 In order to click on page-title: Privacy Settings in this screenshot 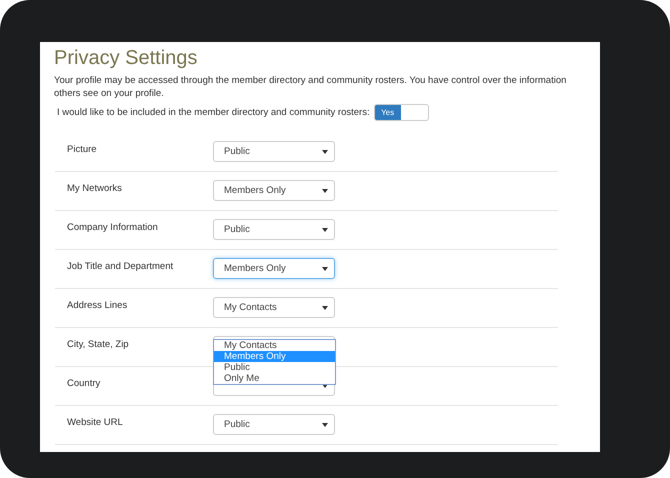, I will do `click(126, 58)`.